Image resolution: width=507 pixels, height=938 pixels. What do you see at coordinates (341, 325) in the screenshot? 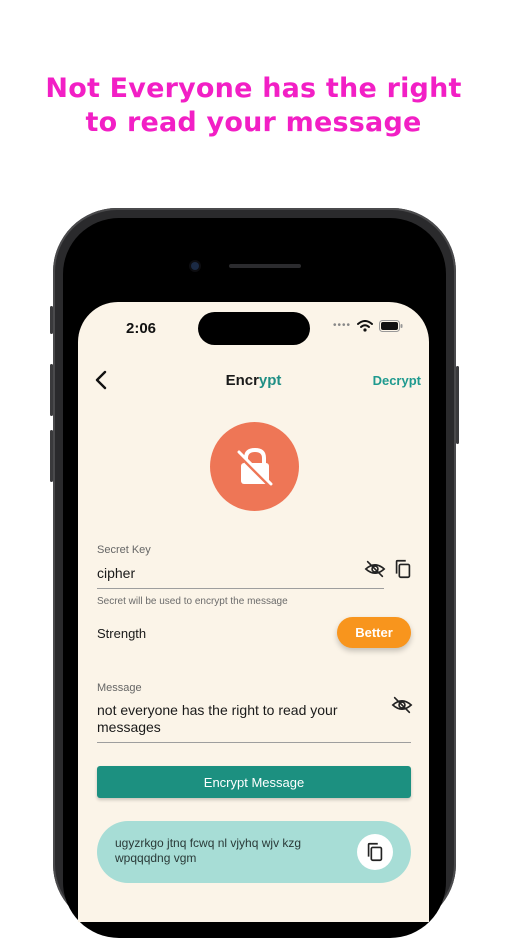
I see `cellular-signal-icon: ••••` at bounding box center [341, 325].